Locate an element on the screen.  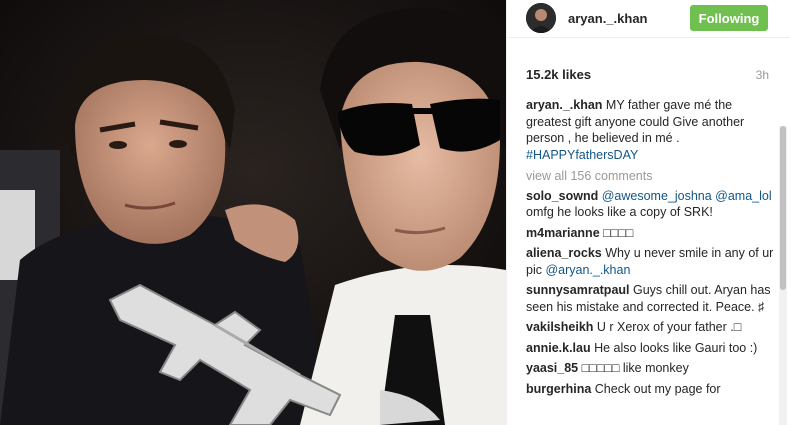
comment-item: vakilsheikh U r Xerox of your father .□ is located at coordinates (650, 327).